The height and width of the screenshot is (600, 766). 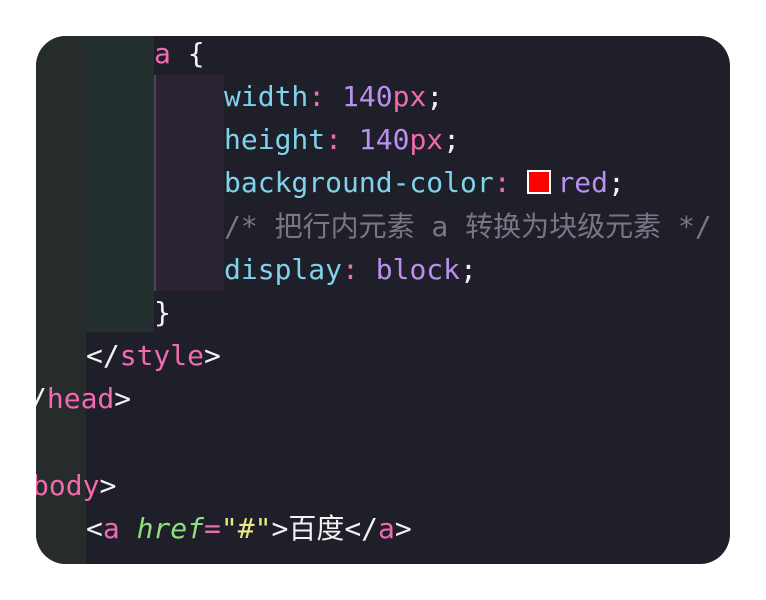 I want to click on css-property: background-color, so click(x=359, y=182).